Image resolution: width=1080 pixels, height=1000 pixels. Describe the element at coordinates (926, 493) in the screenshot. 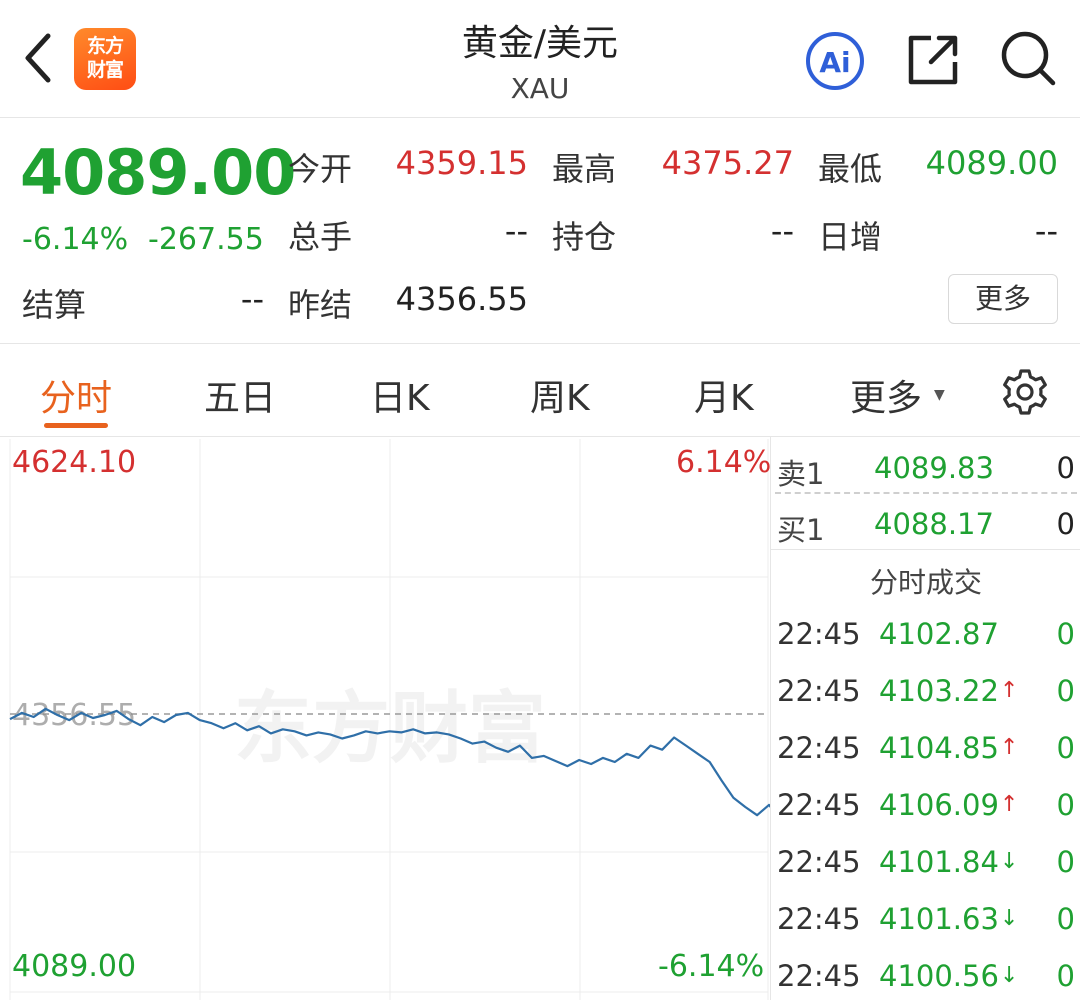

I see `order-book-divider` at that location.